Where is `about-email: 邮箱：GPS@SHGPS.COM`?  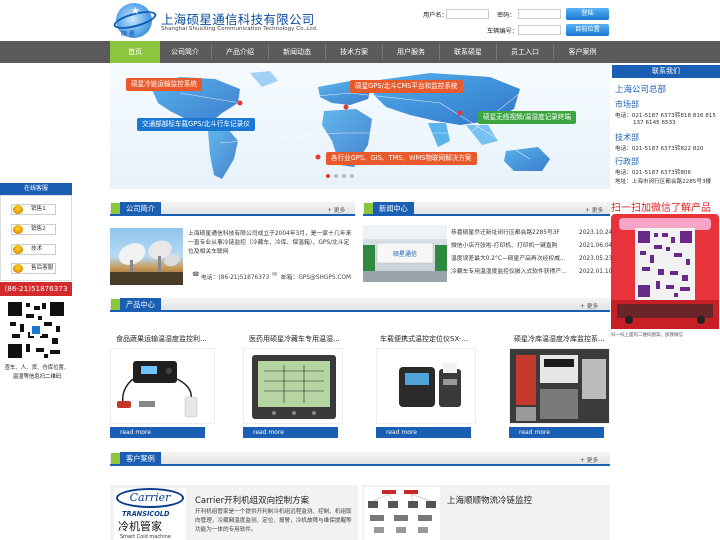 about-email: 邮箱：GPS@SHGPS.COM is located at coordinates (316, 276).